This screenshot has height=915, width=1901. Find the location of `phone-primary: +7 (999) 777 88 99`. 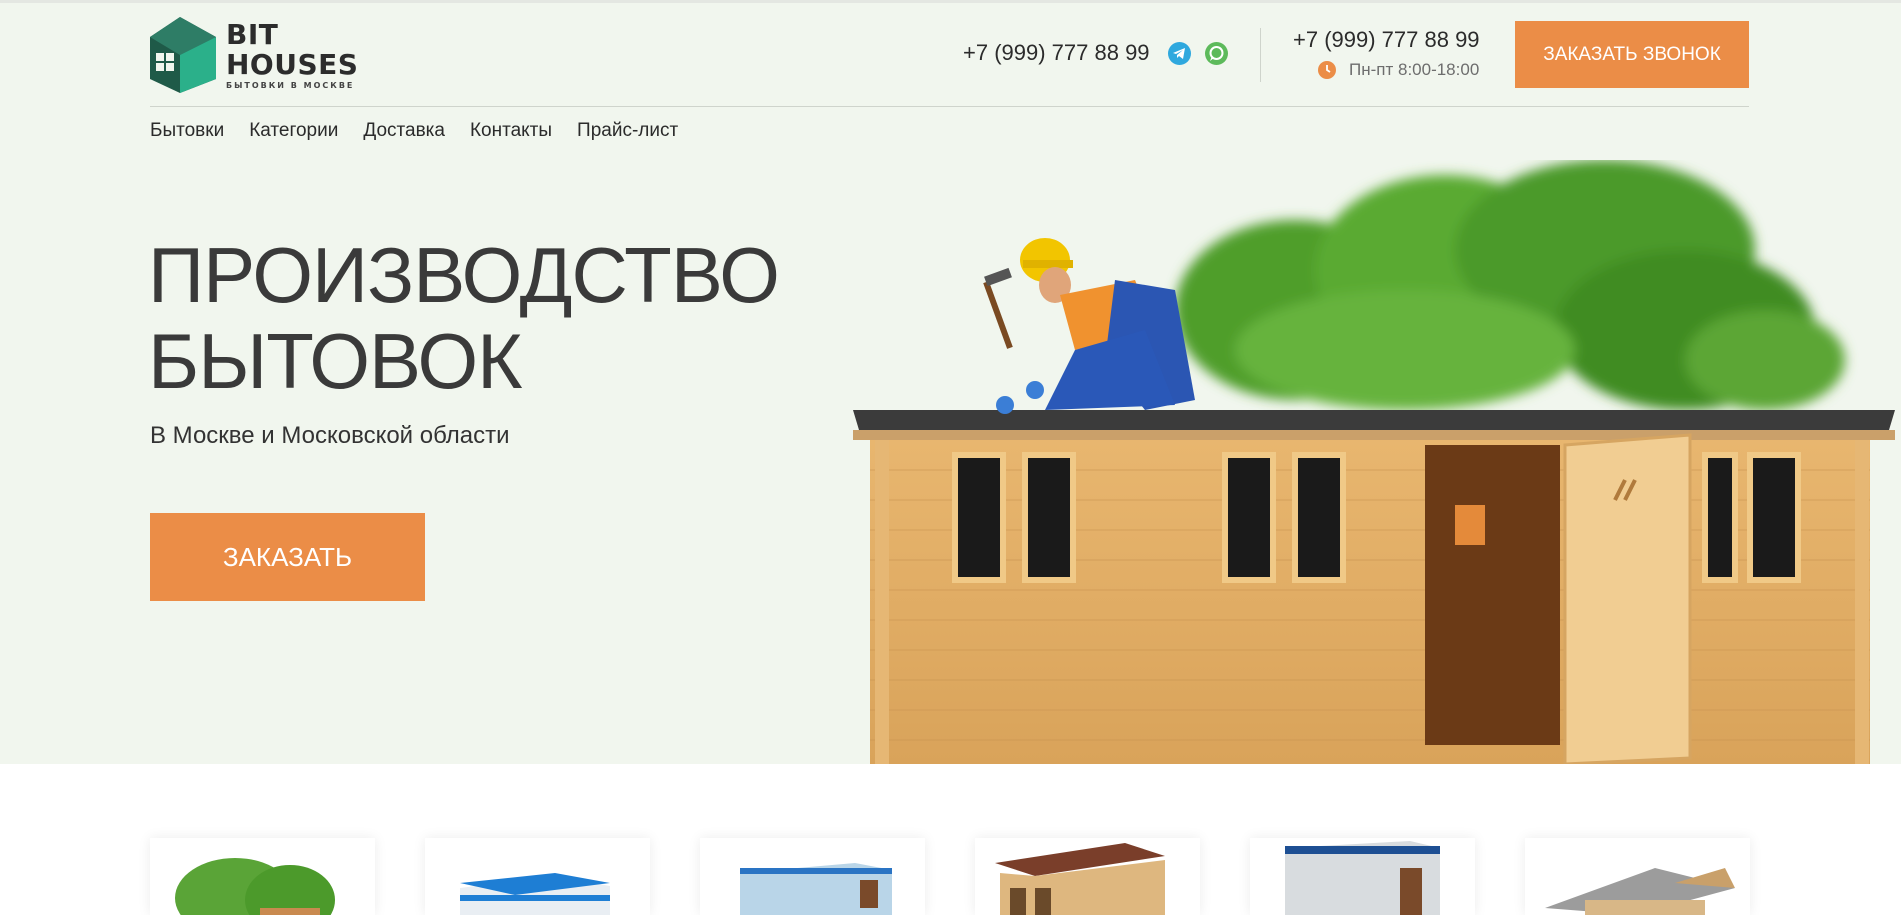

phone-primary: +7 (999) 777 88 99 is located at coordinates (1056, 53).